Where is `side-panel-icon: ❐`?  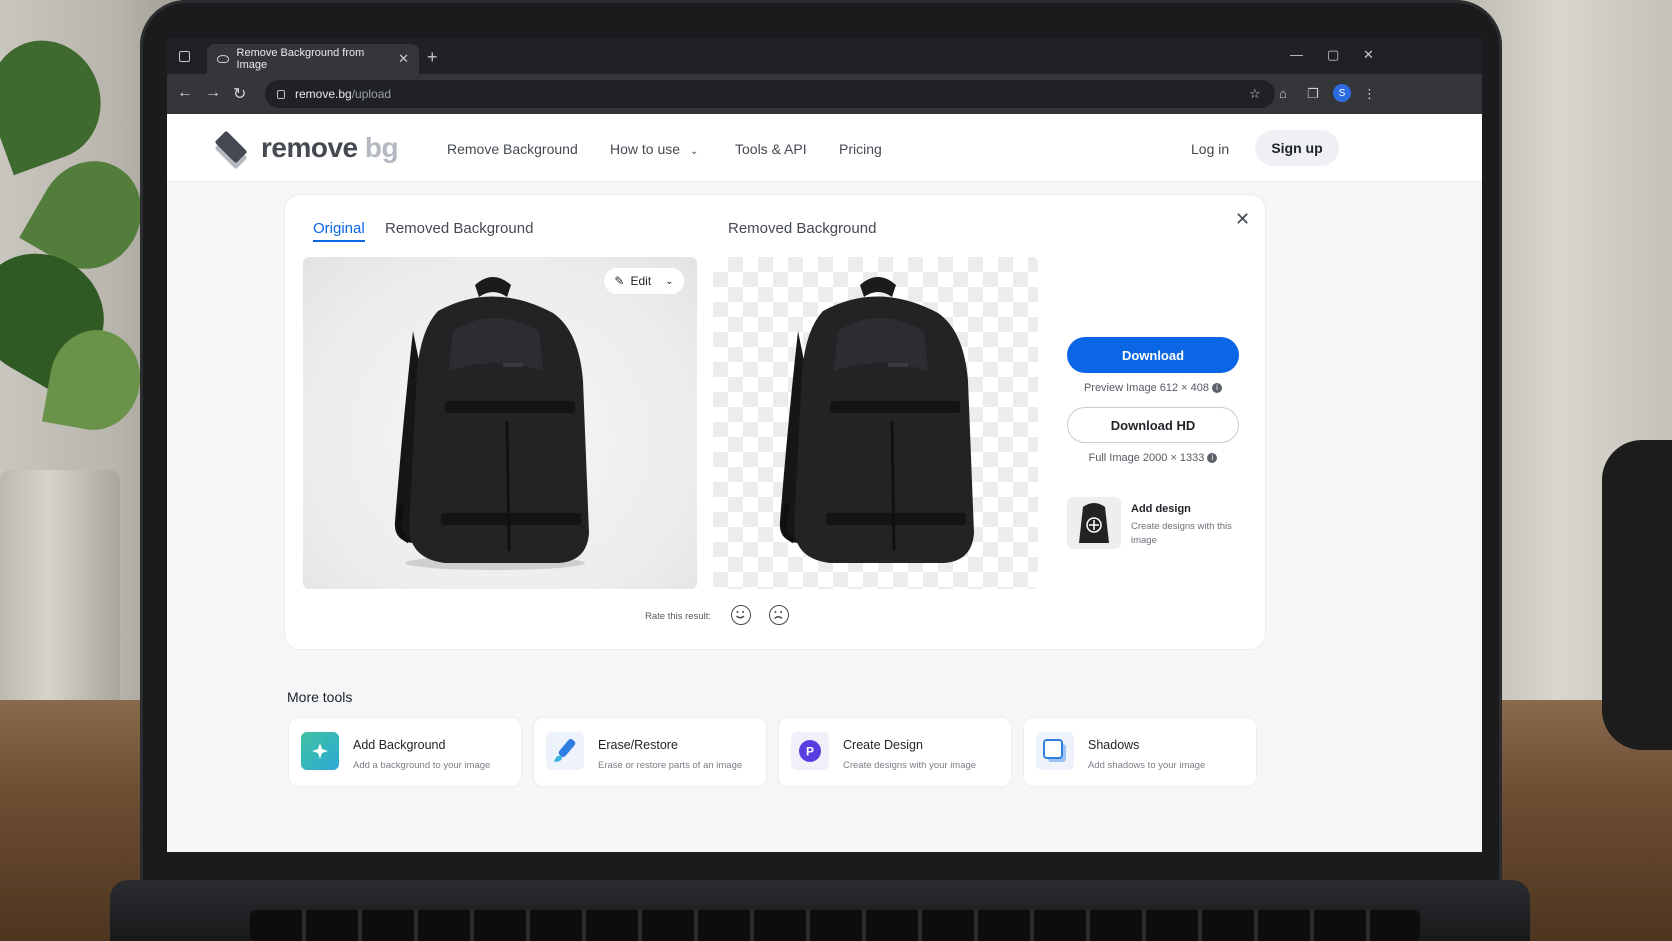 side-panel-icon: ❐ is located at coordinates (1313, 94).